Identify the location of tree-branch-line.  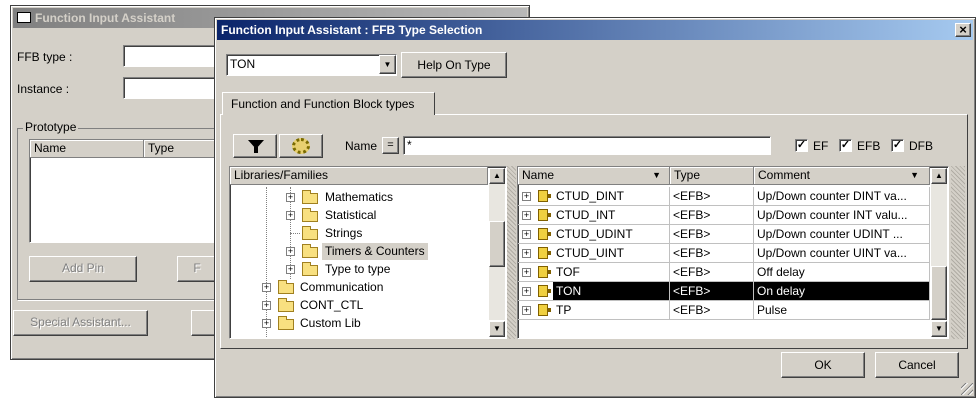
(295, 233).